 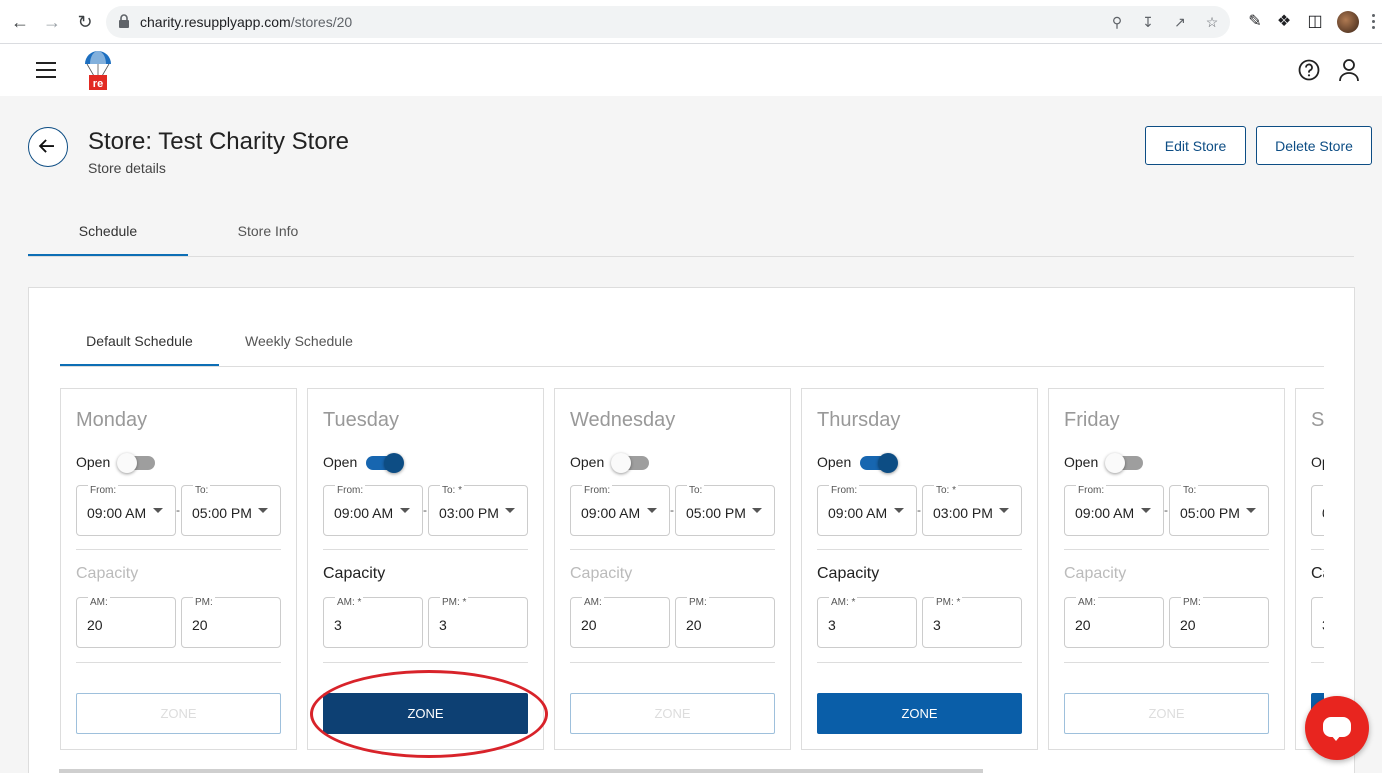 What do you see at coordinates (1255, 22) in the screenshot?
I see `extension-pen-icon: ✎` at bounding box center [1255, 22].